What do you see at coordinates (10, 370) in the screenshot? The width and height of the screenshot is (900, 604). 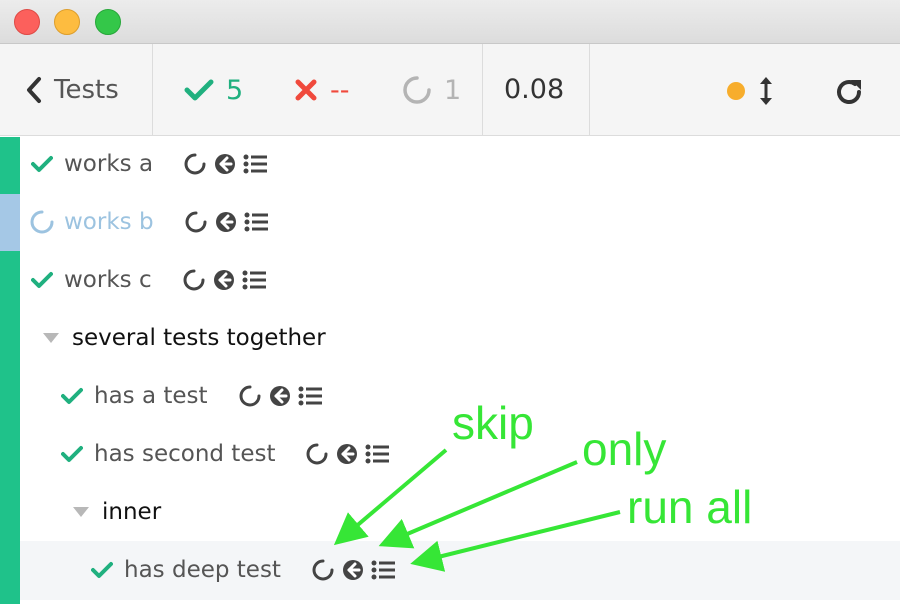 I see `status-bar` at bounding box center [10, 370].